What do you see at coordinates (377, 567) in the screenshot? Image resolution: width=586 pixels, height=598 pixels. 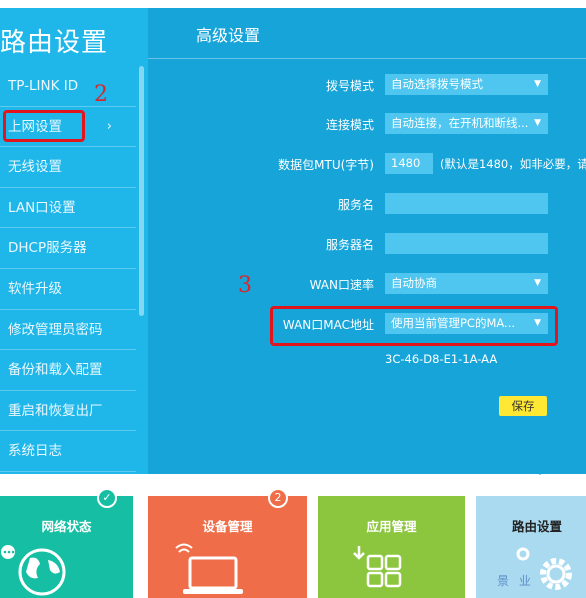 I see `app-grid-icon` at bounding box center [377, 567].